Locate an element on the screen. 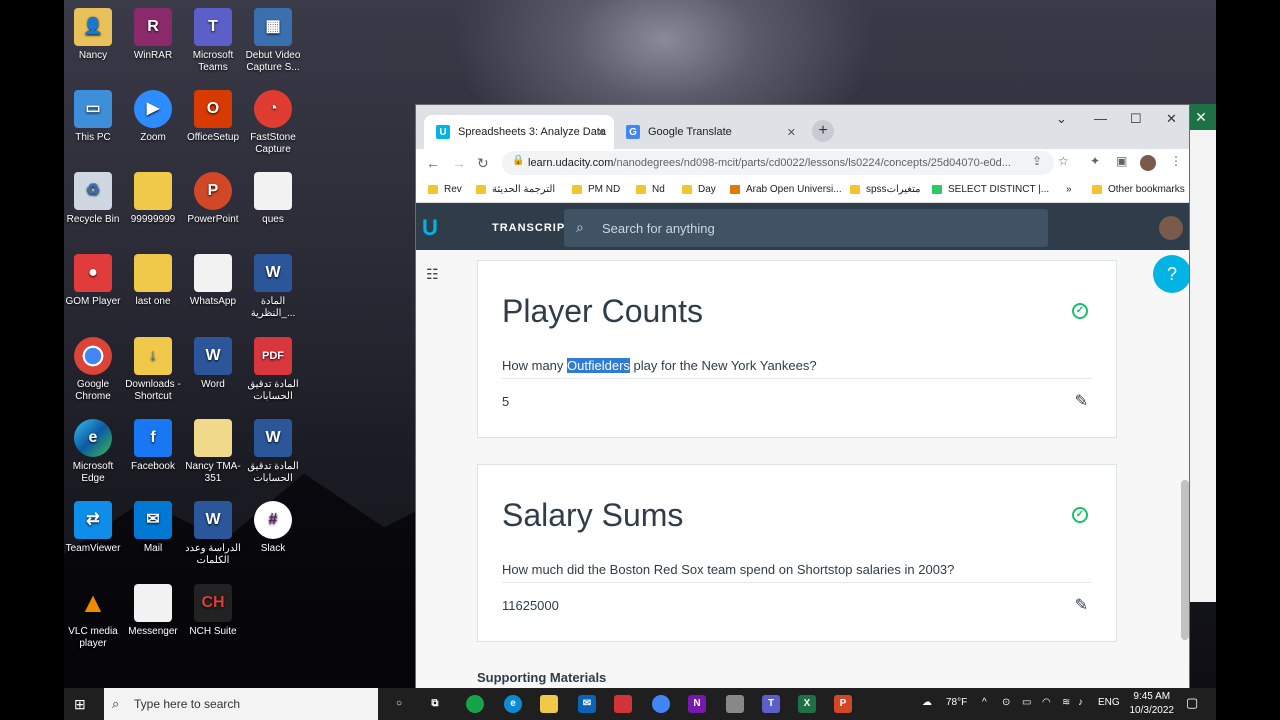 The image size is (1280, 720). checklist-icon: ☷ is located at coordinates (432, 274).